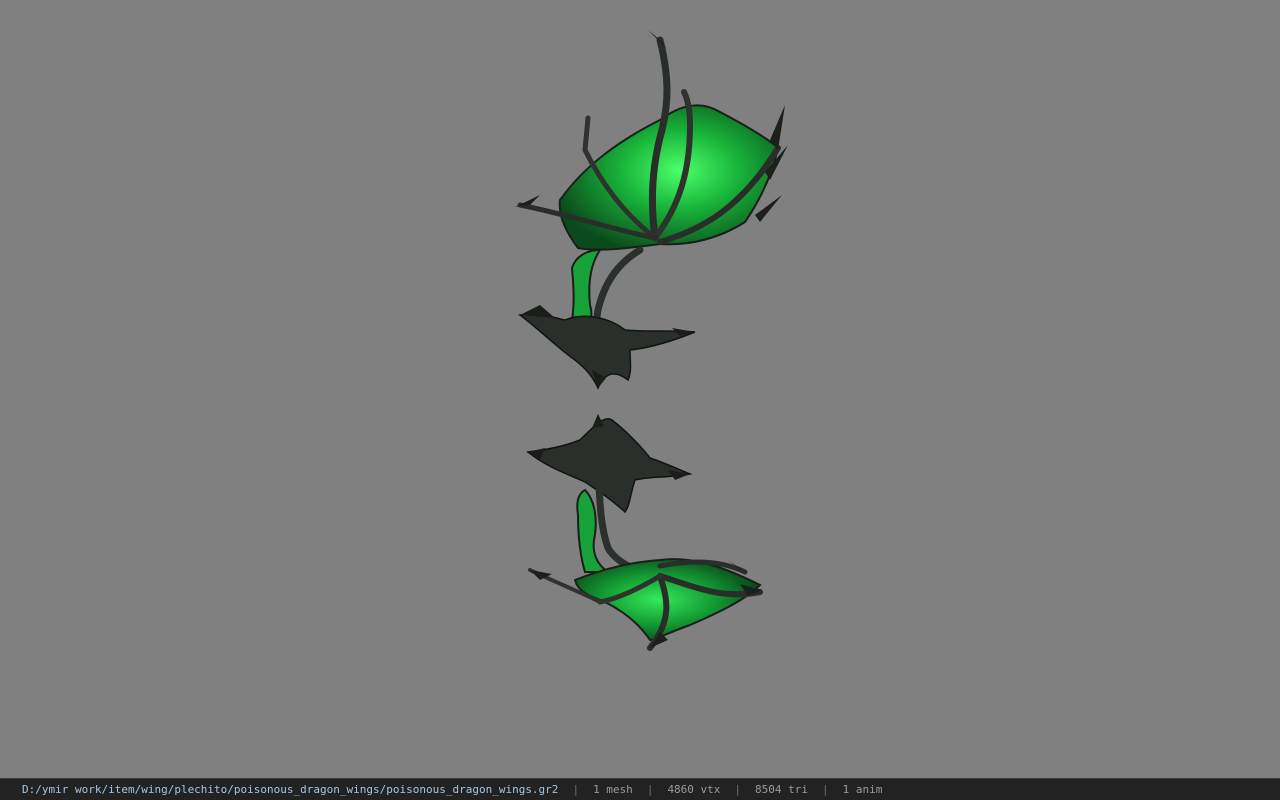 This screenshot has height=800, width=1280. What do you see at coordinates (862, 789) in the screenshot?
I see `animation-count: 1 anim` at bounding box center [862, 789].